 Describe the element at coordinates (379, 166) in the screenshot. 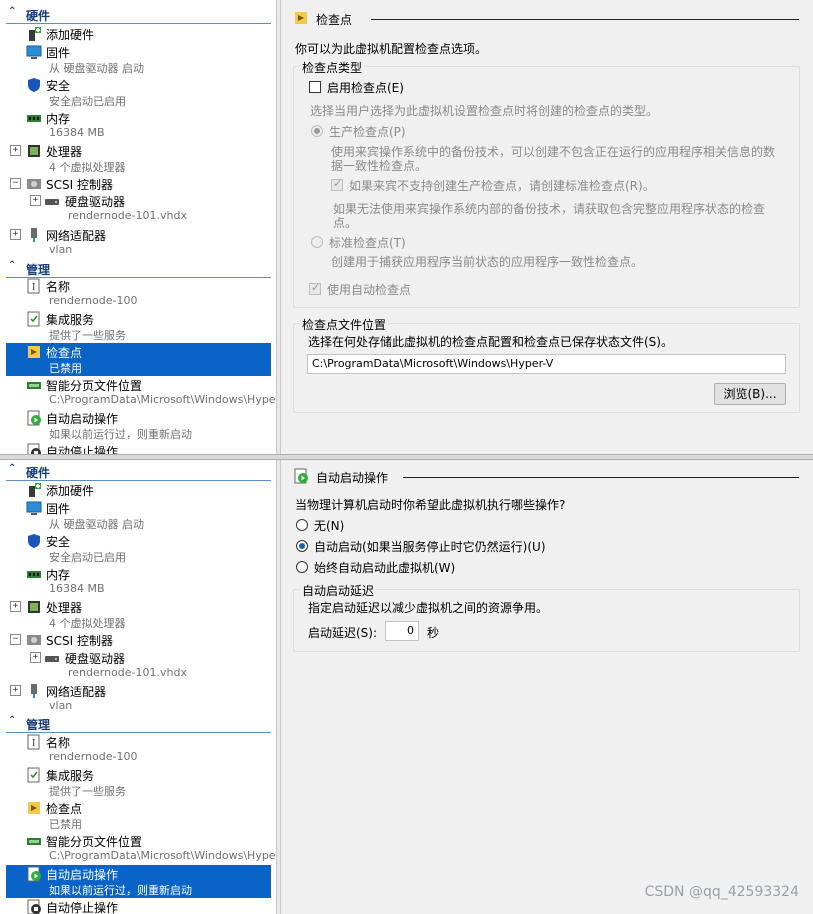

I see `production-desc-line2: 据一致性检查点。` at that location.